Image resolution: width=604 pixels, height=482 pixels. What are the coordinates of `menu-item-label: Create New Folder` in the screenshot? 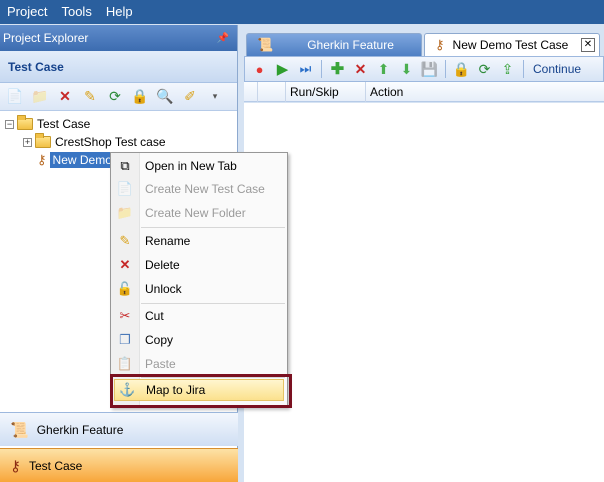 It's located at (195, 213).